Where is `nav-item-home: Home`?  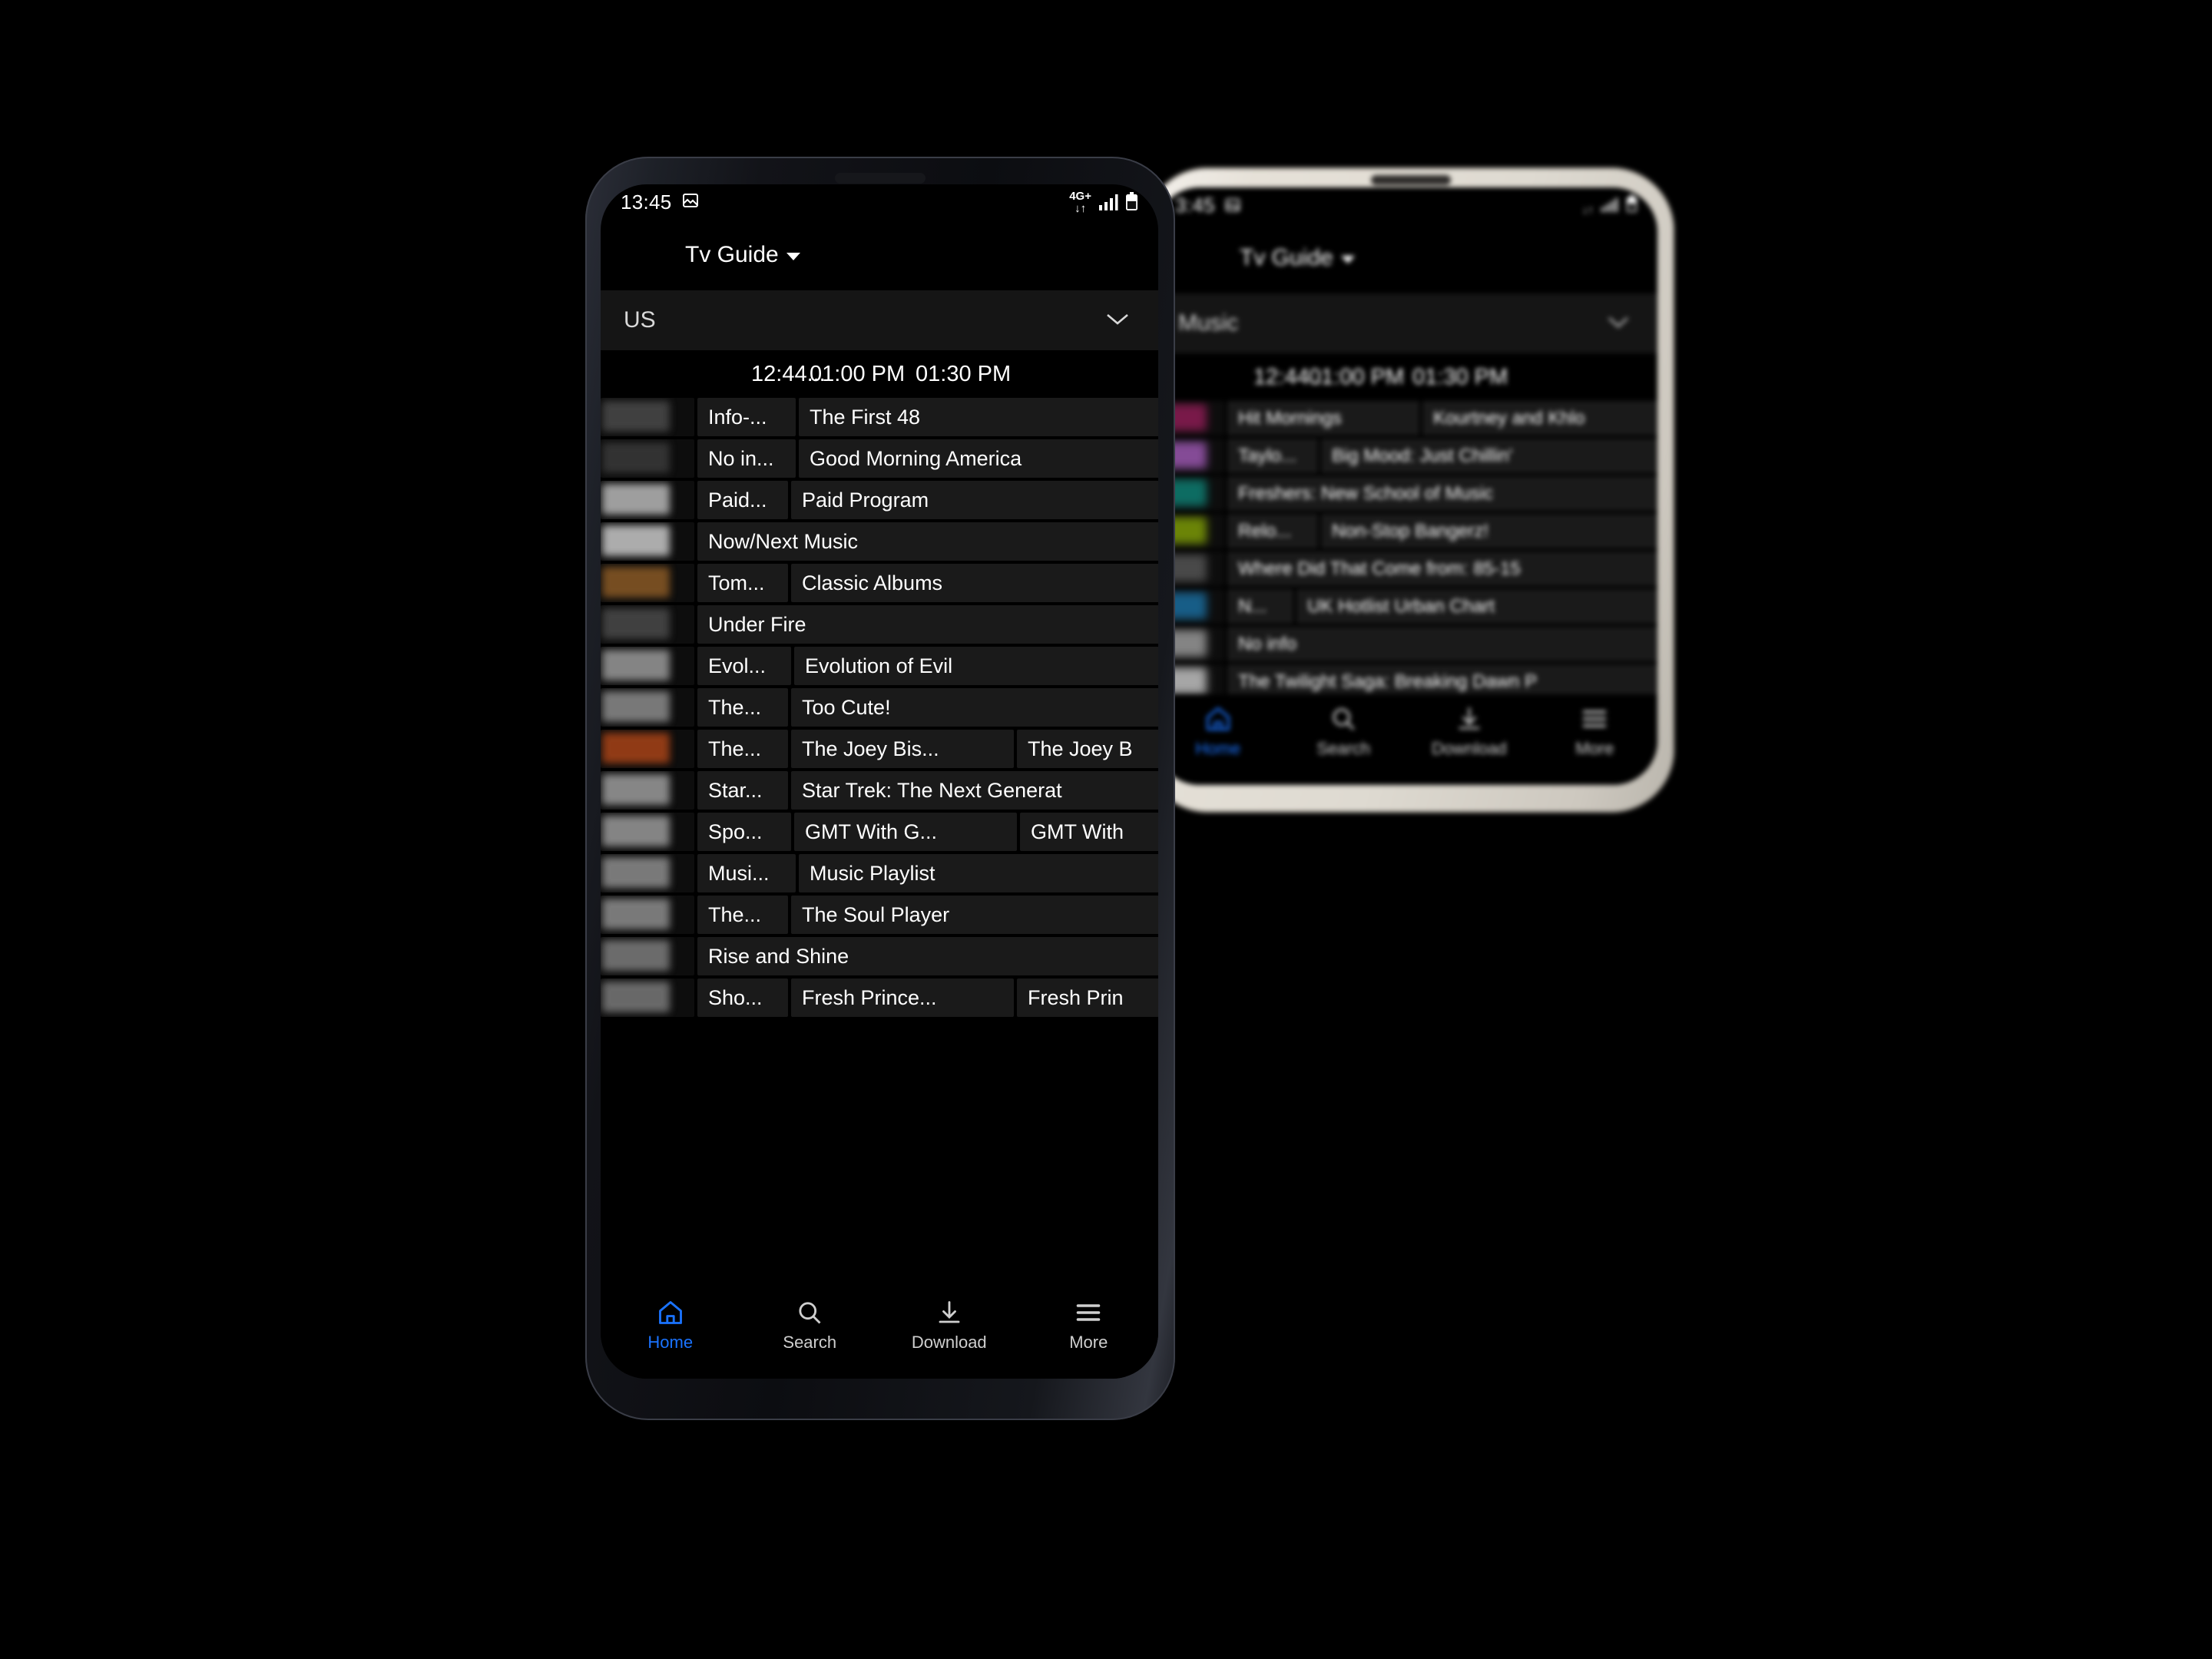
nav-item-home: Home is located at coordinates (671, 1326).